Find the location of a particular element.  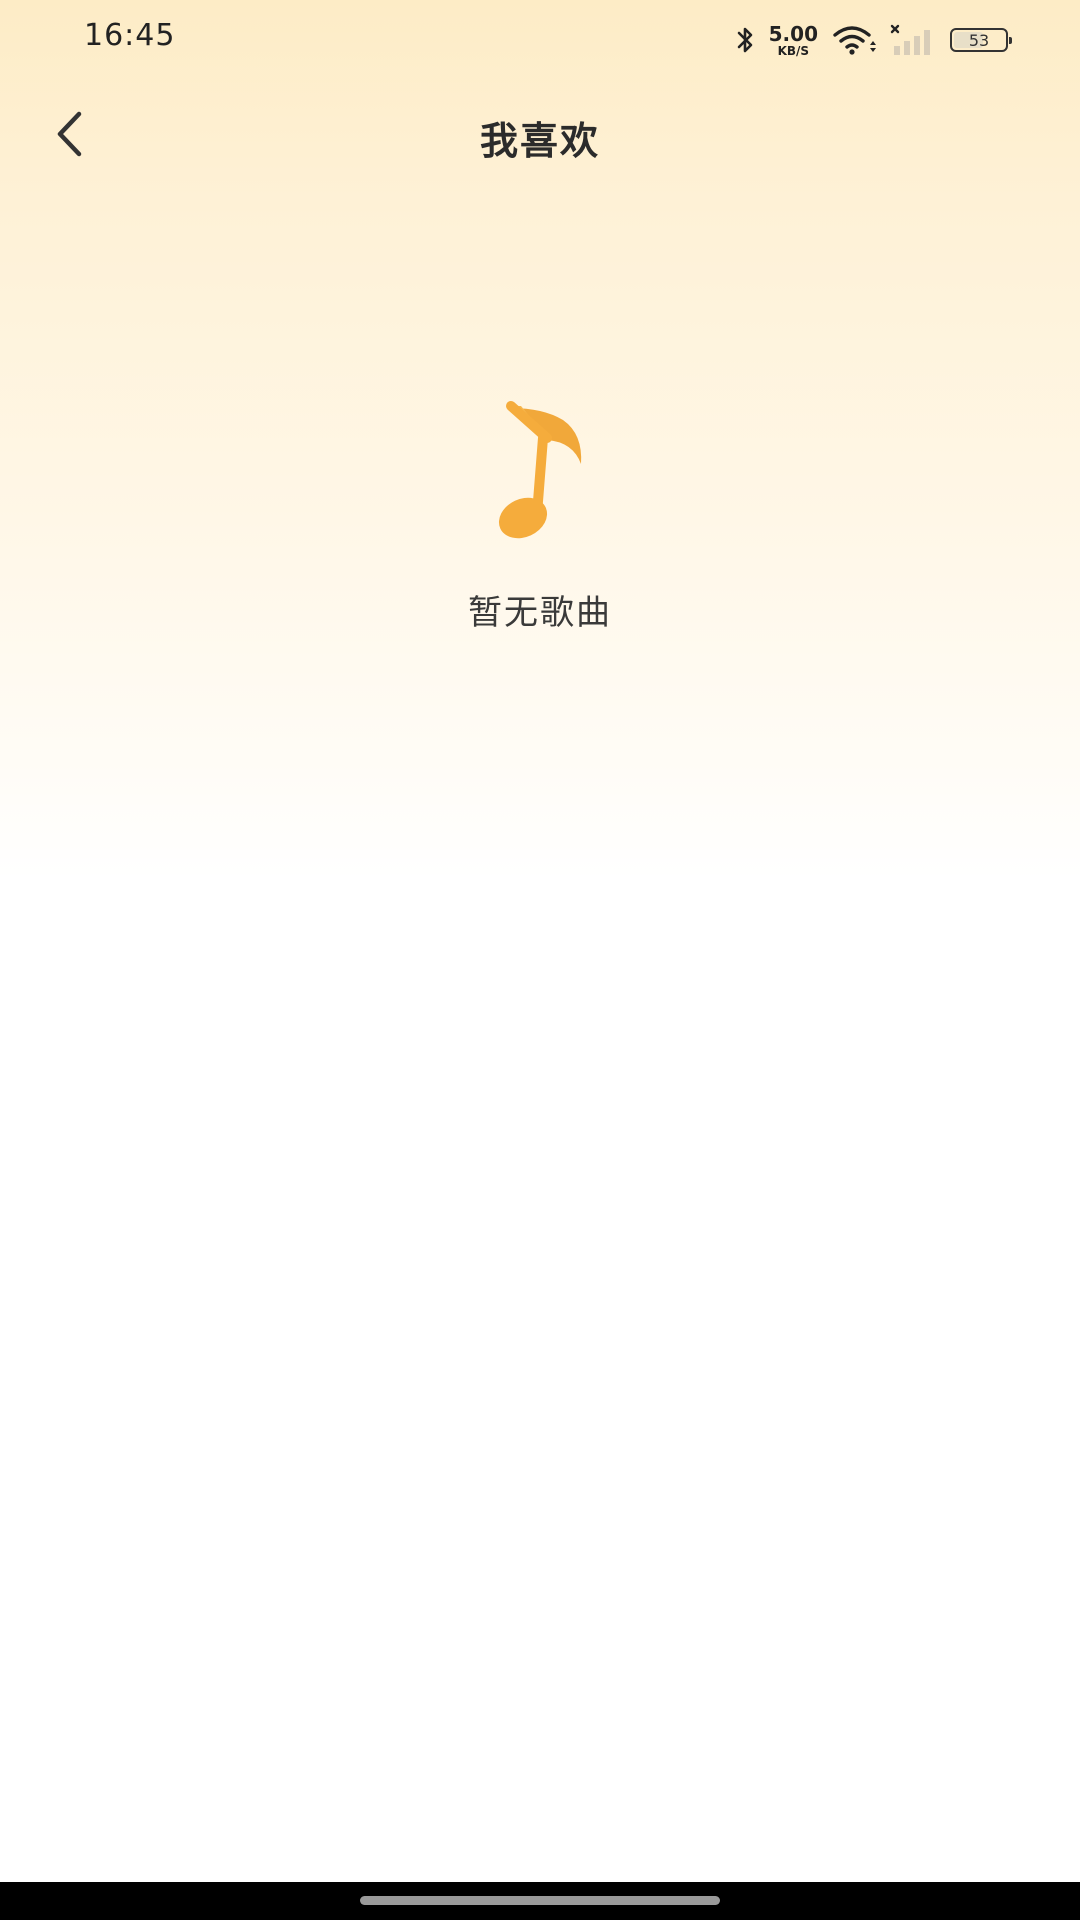

header: 我喜欢 is located at coordinates (540, 135).